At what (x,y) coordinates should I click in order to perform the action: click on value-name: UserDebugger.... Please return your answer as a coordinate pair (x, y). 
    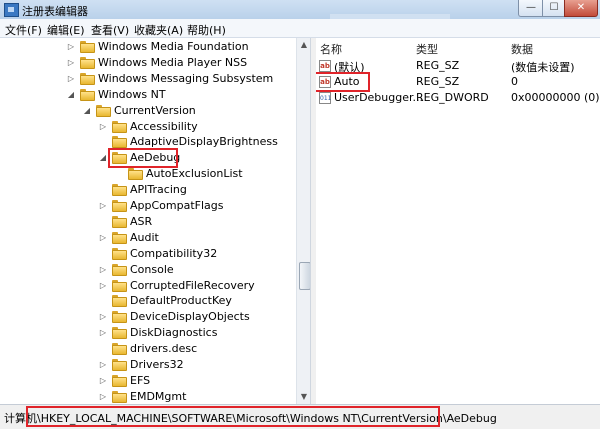
    Looking at the image, I should click on (378, 97).